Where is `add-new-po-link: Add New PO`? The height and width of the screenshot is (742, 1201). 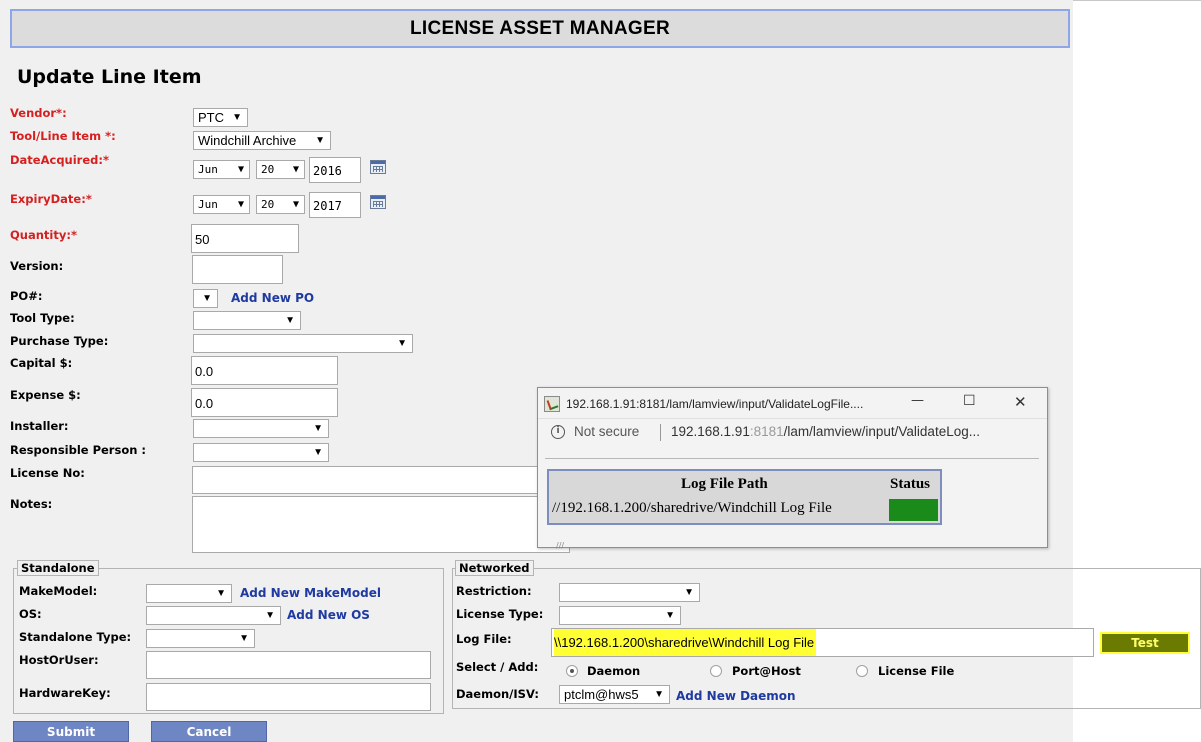 add-new-po-link: Add New PO is located at coordinates (272, 298).